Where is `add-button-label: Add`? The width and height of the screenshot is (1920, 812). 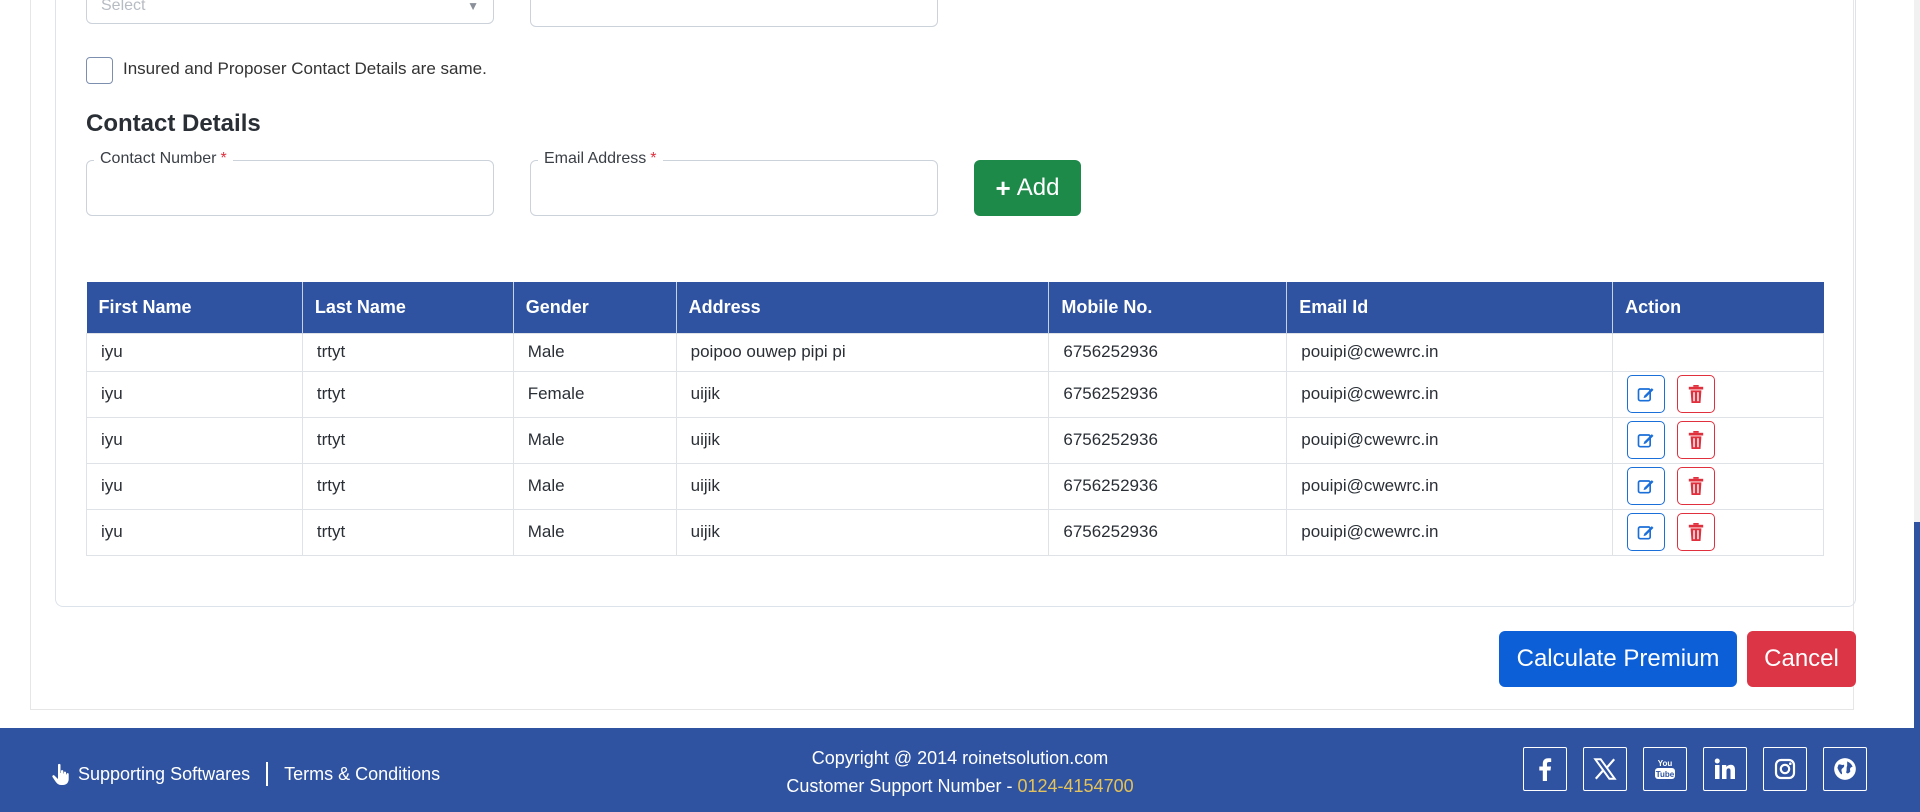
add-button-label: Add is located at coordinates (1038, 187).